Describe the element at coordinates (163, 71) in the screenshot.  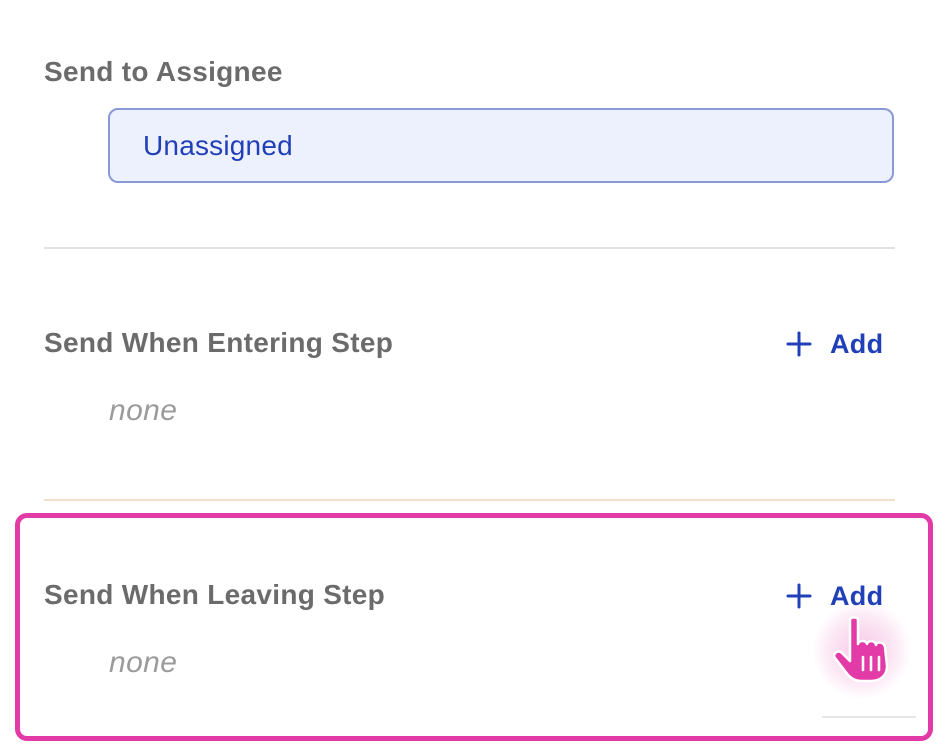
I see `assignee-section-title: Send to Assignee` at that location.